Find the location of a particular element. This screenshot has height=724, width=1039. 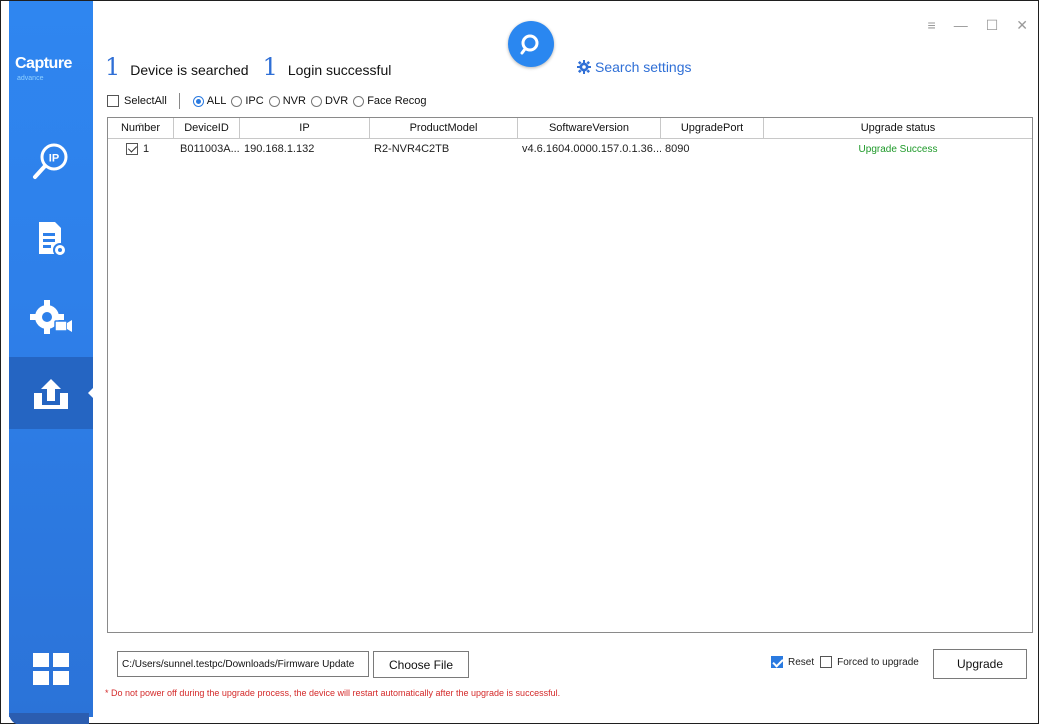

logo-subtext: advance is located at coordinates (30, 78).